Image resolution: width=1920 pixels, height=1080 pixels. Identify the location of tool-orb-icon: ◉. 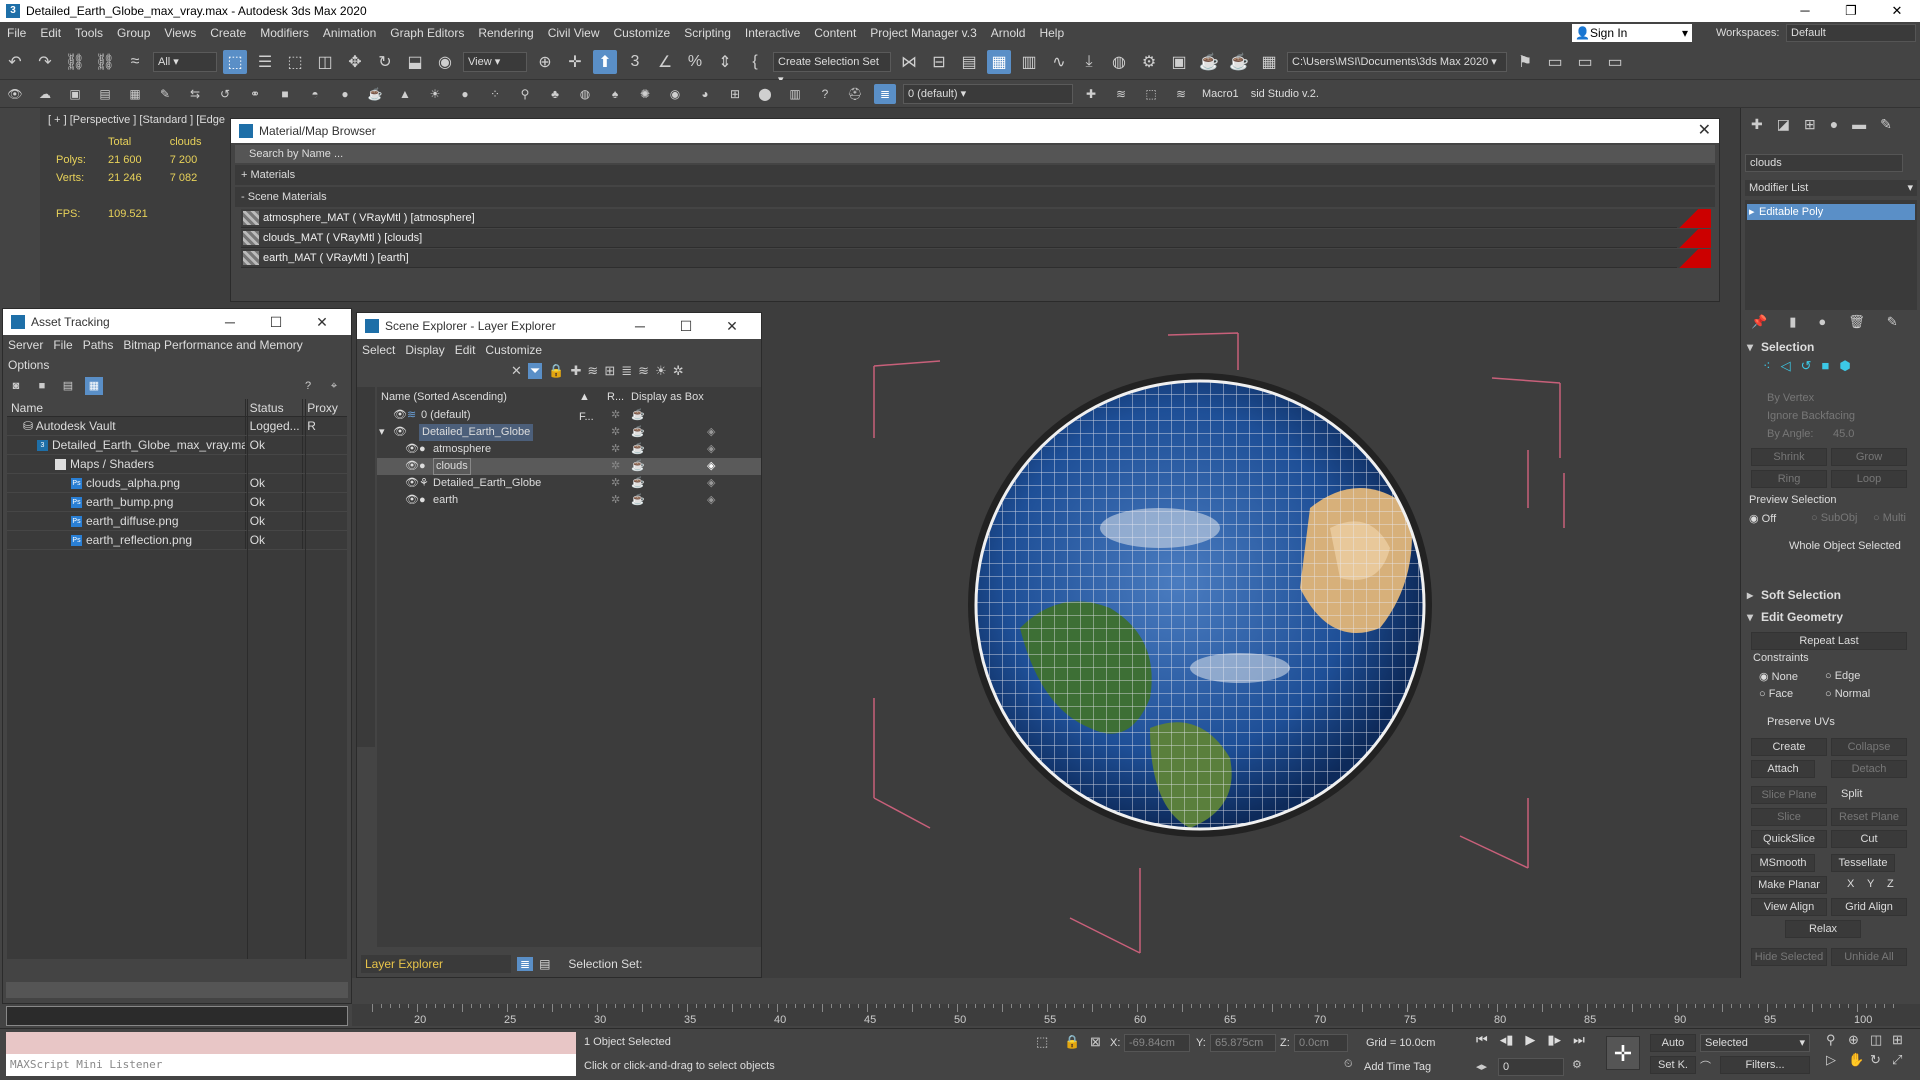
(675, 94).